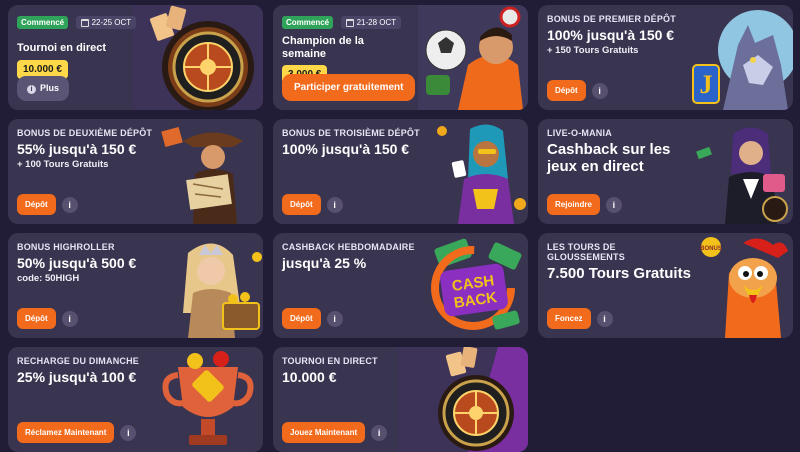 This screenshot has width=800, height=452. What do you see at coordinates (371, 23) in the screenshot?
I see `date-badge: 21-28 OCT` at bounding box center [371, 23].